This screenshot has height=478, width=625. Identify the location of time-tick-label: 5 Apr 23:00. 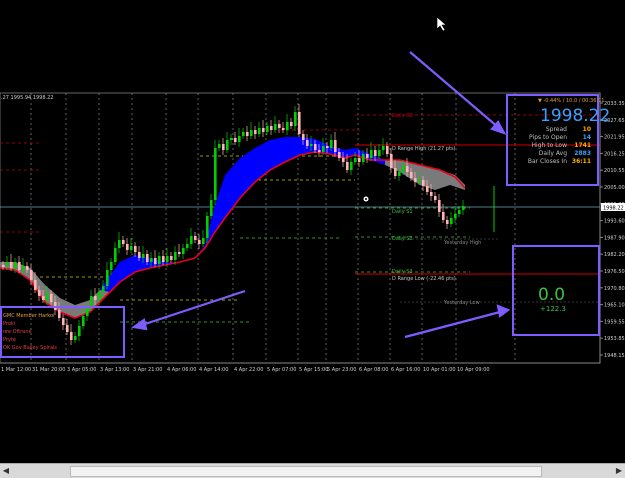
(341, 370).